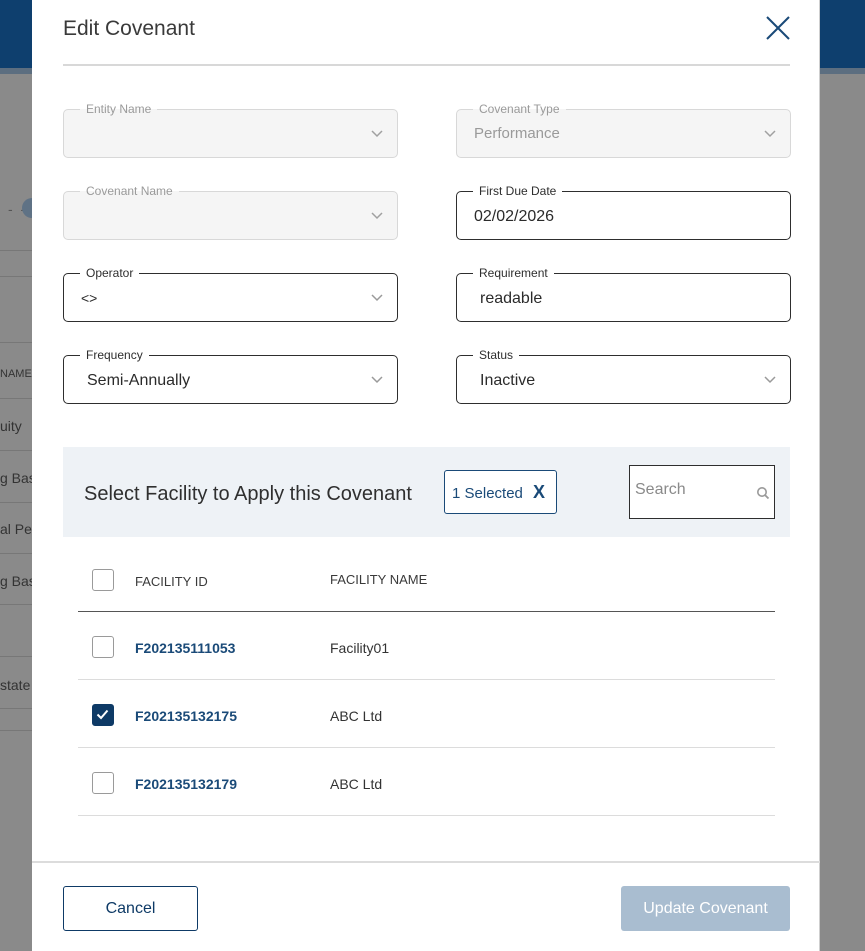  What do you see at coordinates (623, 375) in the screenshot?
I see `status-select: Status Inactive` at bounding box center [623, 375].